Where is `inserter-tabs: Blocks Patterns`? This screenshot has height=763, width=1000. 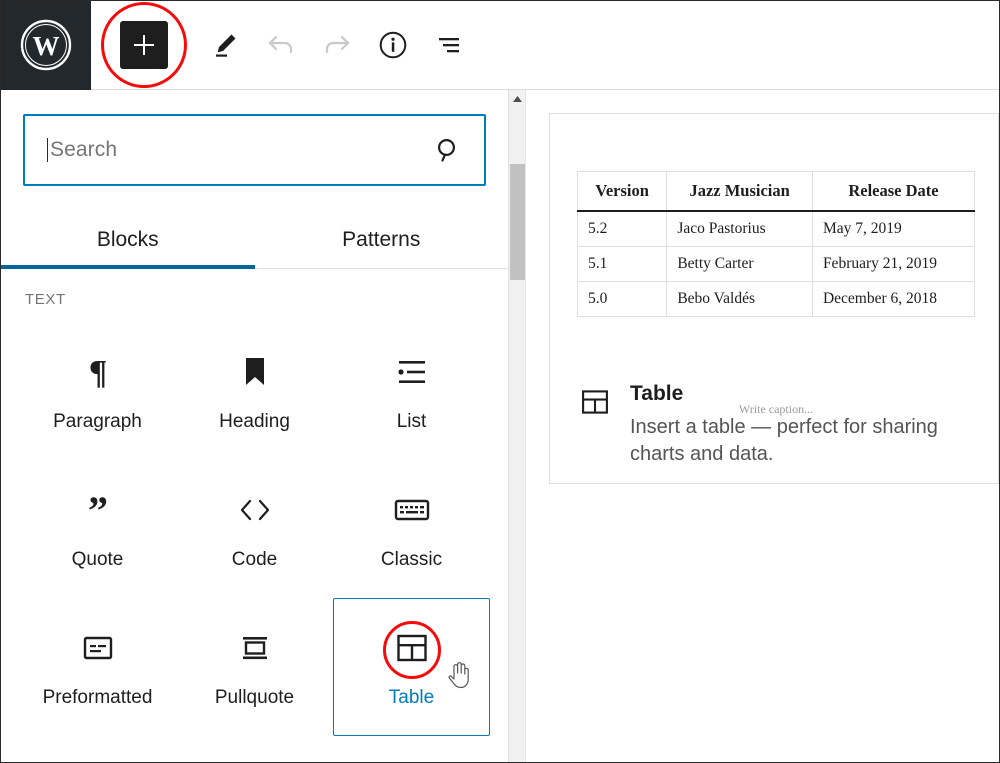 inserter-tabs: Blocks Patterns is located at coordinates (254, 242).